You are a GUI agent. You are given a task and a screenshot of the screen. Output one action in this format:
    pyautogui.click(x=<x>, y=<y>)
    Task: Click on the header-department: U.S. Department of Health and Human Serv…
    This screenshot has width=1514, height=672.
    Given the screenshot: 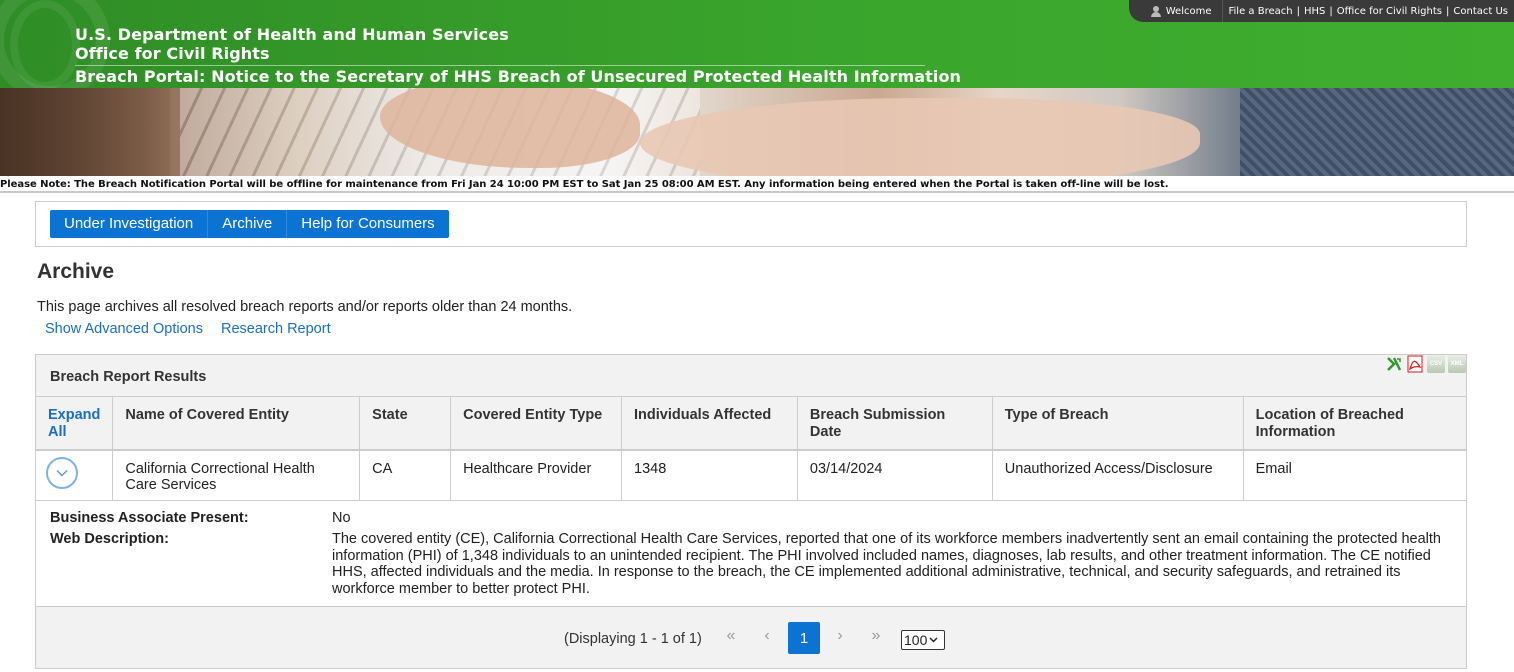 What is the action you would take?
    pyautogui.click(x=292, y=34)
    